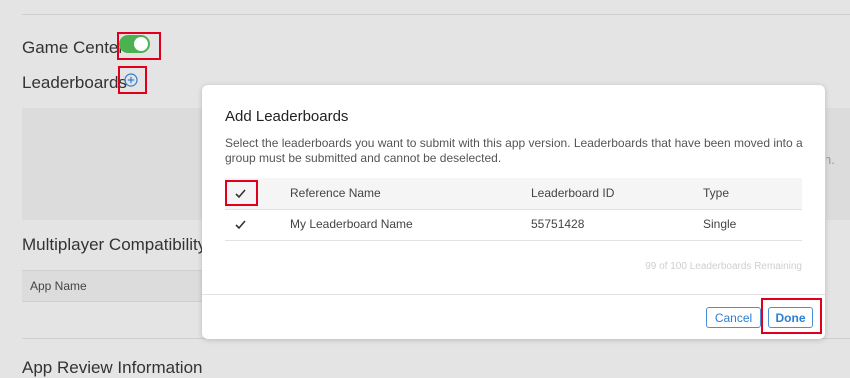 The width and height of the screenshot is (850, 378). What do you see at coordinates (114, 244) in the screenshot?
I see `multiplayer-label: Multiplayer Compatibility` at bounding box center [114, 244].